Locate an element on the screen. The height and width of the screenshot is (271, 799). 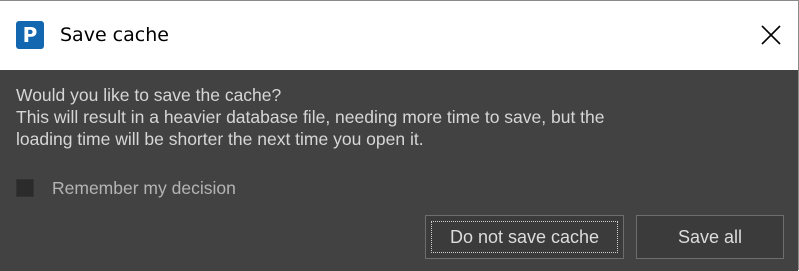
window-title: Save cache is located at coordinates (114, 35).